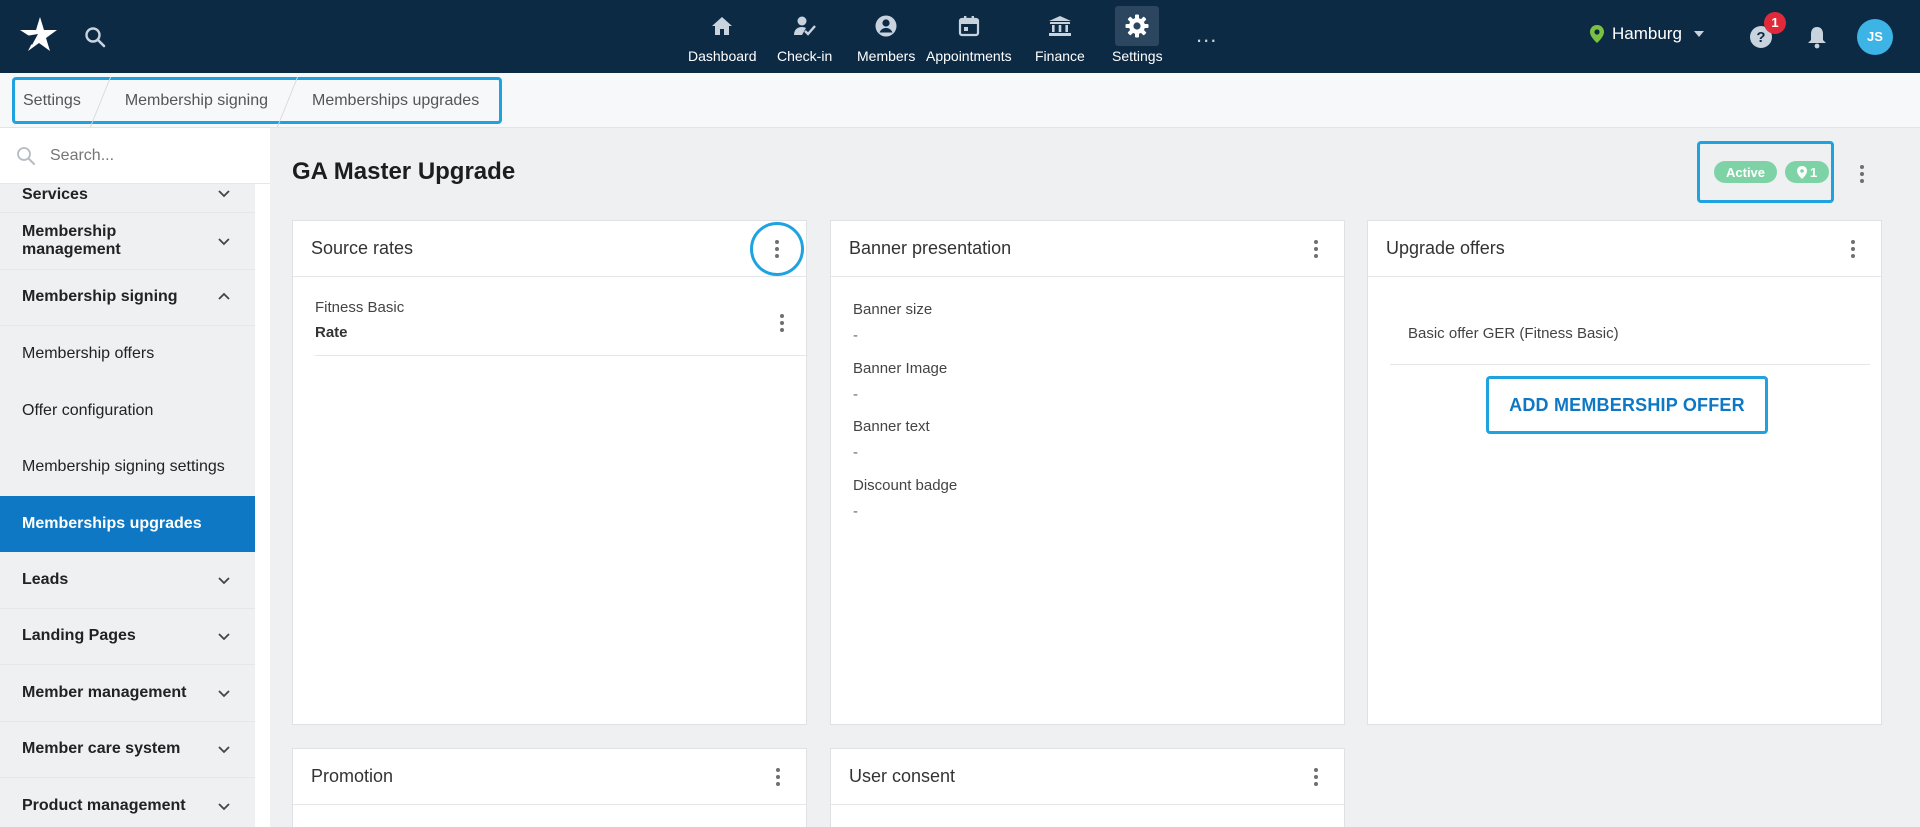 This screenshot has height=827, width=1920. What do you see at coordinates (1698, 34) in the screenshot?
I see `caret-down-icon` at bounding box center [1698, 34].